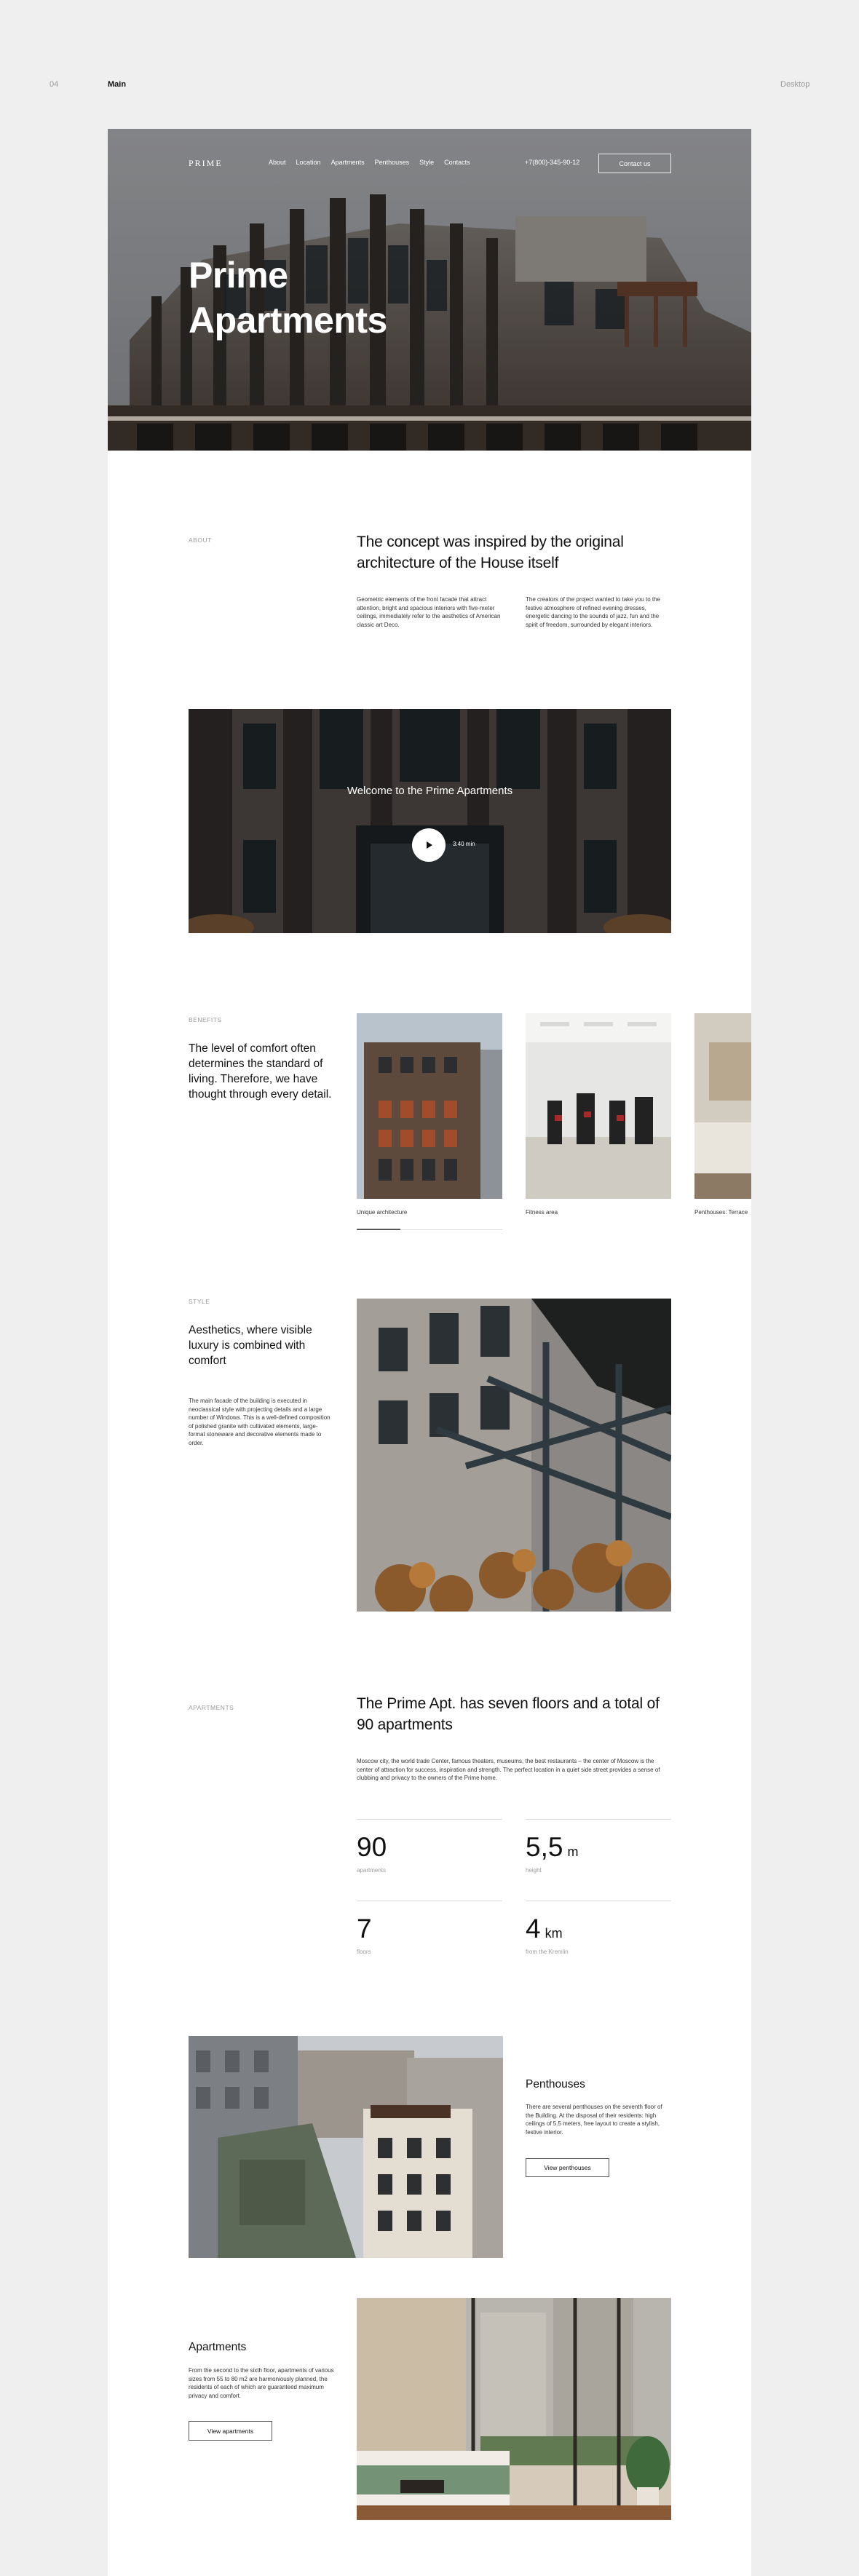 Image resolution: width=859 pixels, height=2576 pixels. Describe the element at coordinates (514, 2409) in the screenshot. I see `apartments-image` at that location.